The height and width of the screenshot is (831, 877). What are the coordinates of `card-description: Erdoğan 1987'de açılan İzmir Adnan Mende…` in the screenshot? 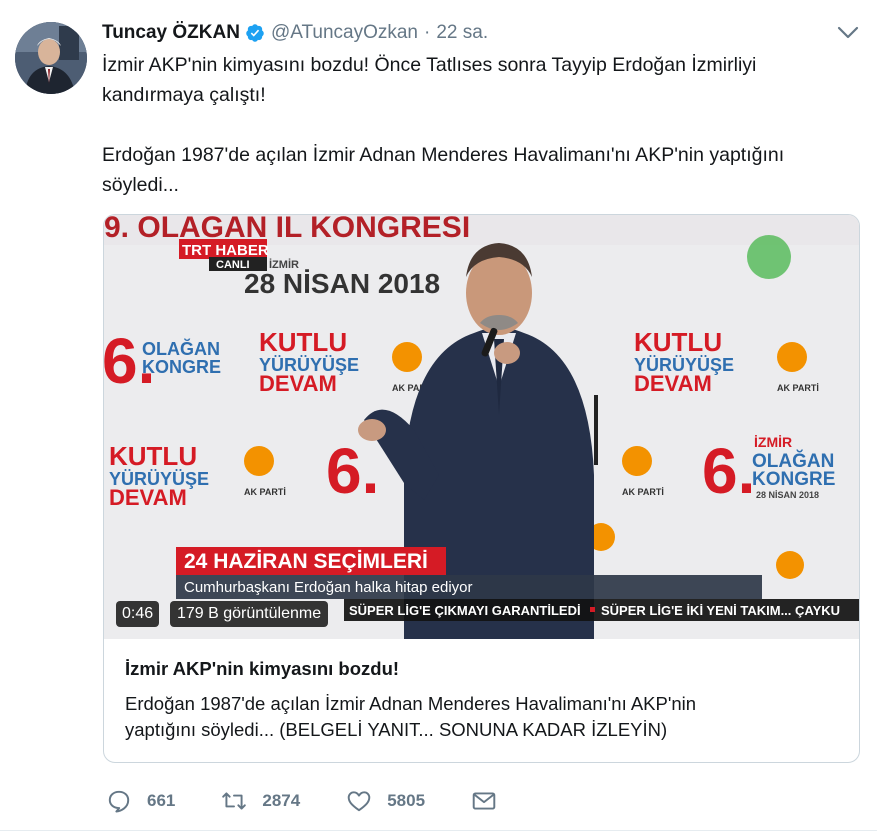 It's located at (482, 717).